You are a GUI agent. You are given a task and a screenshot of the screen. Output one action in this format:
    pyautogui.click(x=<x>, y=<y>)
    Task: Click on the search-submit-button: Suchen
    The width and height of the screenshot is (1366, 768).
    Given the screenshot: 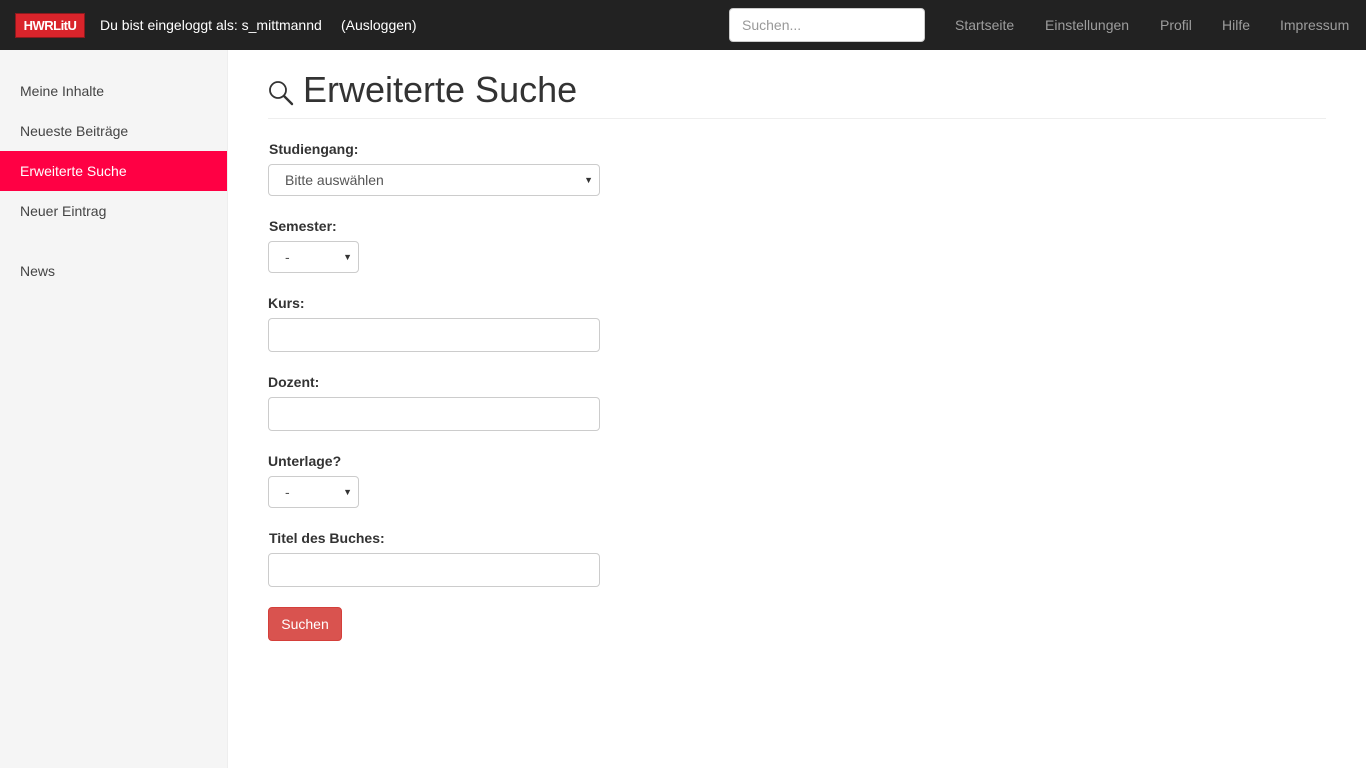 What is the action you would take?
    pyautogui.click(x=305, y=624)
    